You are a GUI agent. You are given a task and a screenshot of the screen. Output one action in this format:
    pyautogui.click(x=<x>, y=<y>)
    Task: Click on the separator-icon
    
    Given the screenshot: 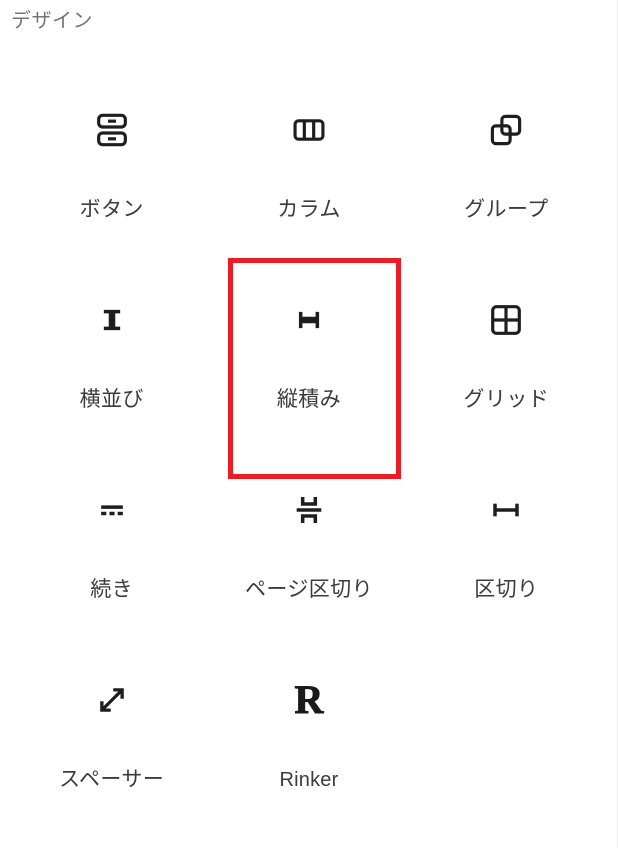 What is the action you would take?
    pyautogui.click(x=506, y=510)
    